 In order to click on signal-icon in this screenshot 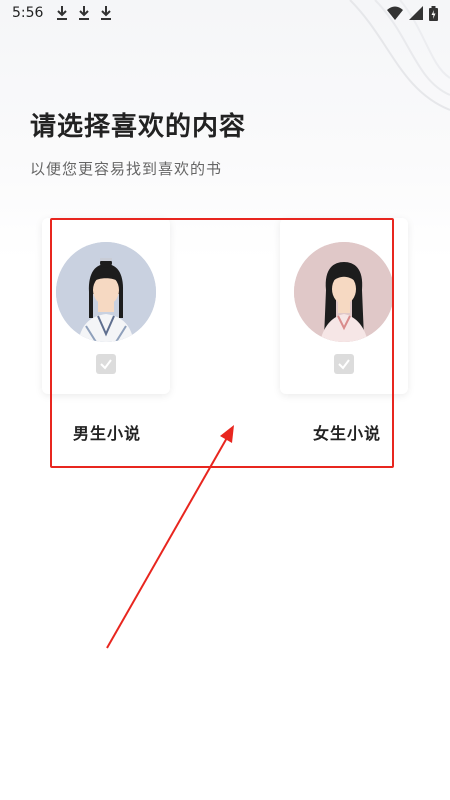, I will do `click(416, 13)`.